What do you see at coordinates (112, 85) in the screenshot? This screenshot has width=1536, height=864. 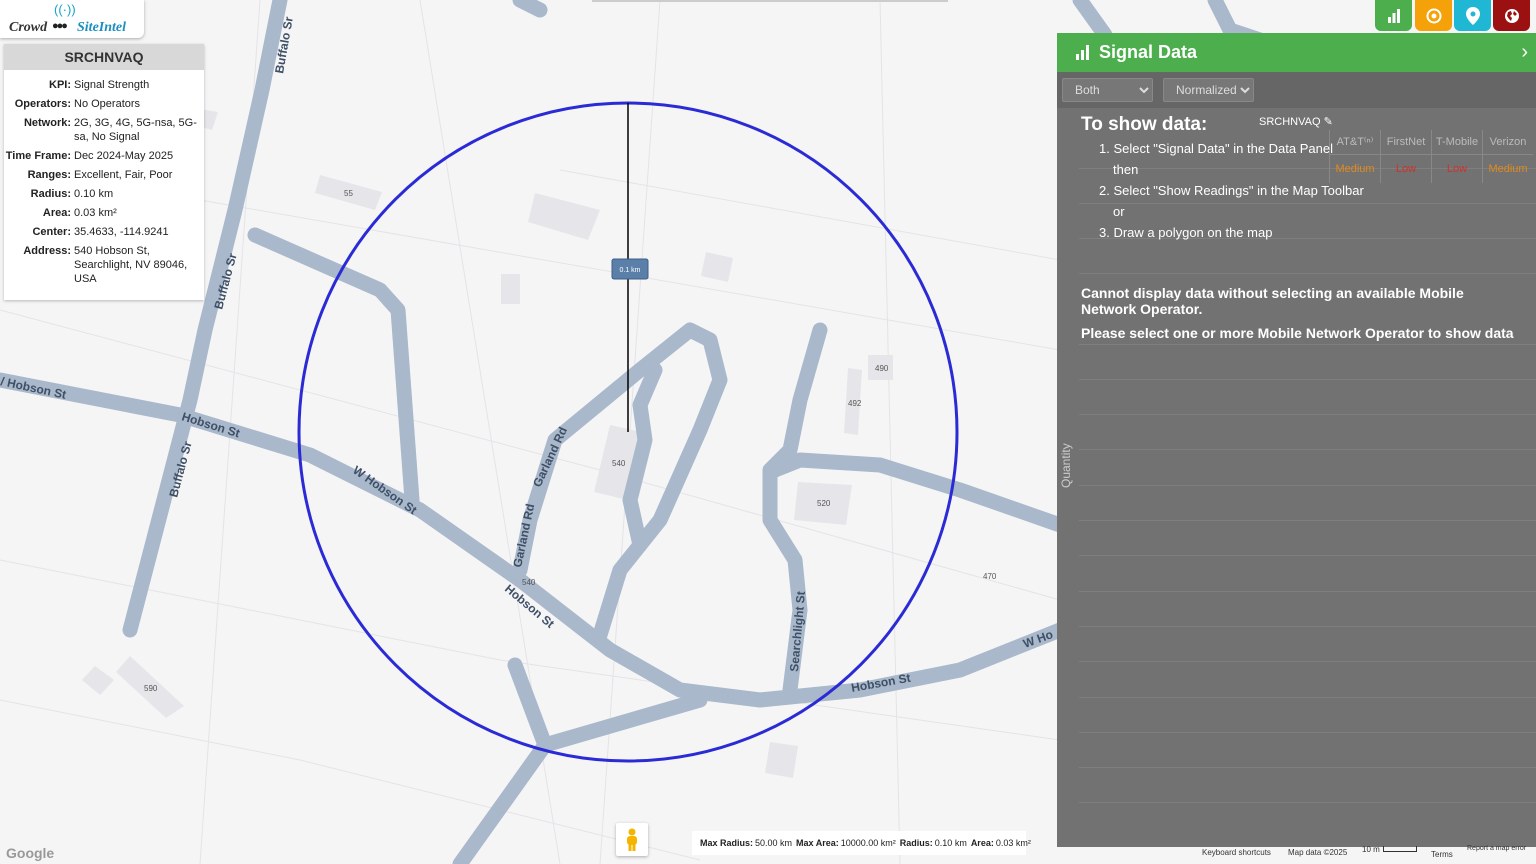 I see `info-value: Signal Strength` at bounding box center [112, 85].